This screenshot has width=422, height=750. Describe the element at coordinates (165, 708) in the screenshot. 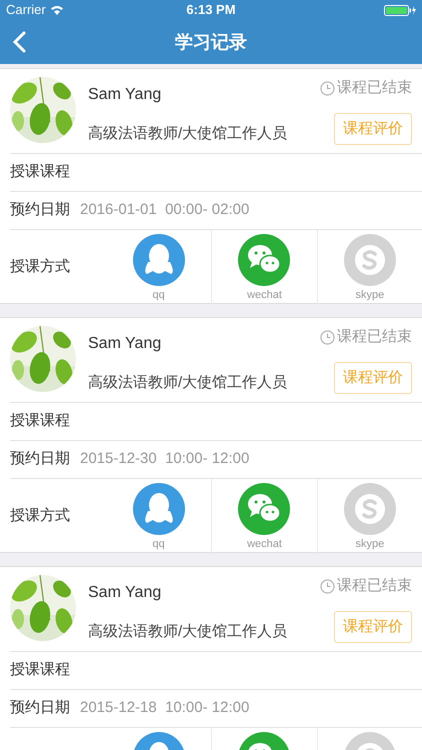

I see `date-value: 2015-12-18 10:00- 12:00` at that location.